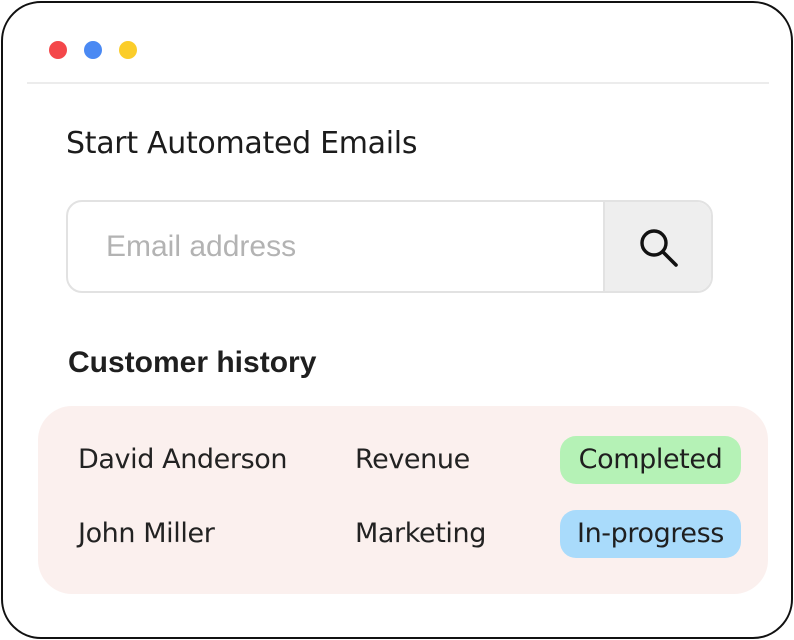 This screenshot has width=794, height=640. Describe the element at coordinates (183, 459) in the screenshot. I see `customer-name: David Anderson` at that location.